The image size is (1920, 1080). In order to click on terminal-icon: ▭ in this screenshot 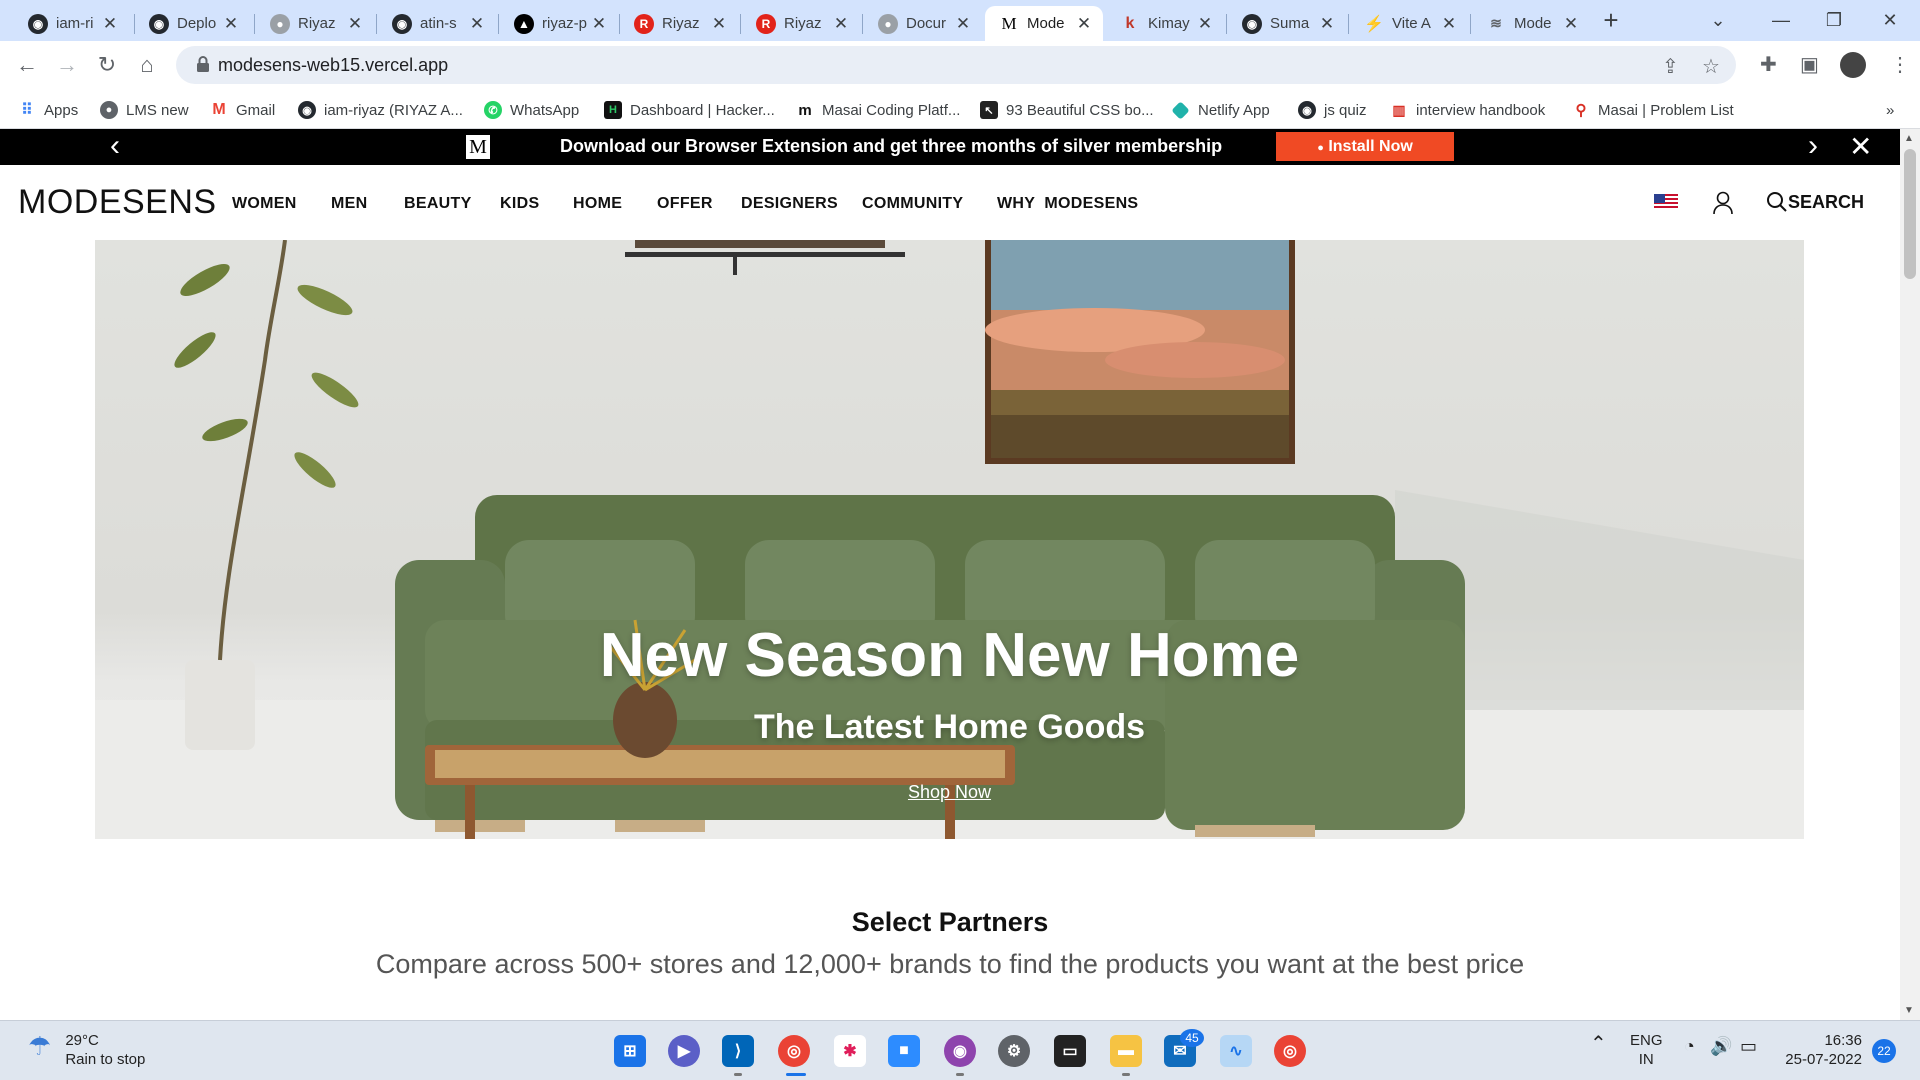, I will do `click(1070, 1051)`.